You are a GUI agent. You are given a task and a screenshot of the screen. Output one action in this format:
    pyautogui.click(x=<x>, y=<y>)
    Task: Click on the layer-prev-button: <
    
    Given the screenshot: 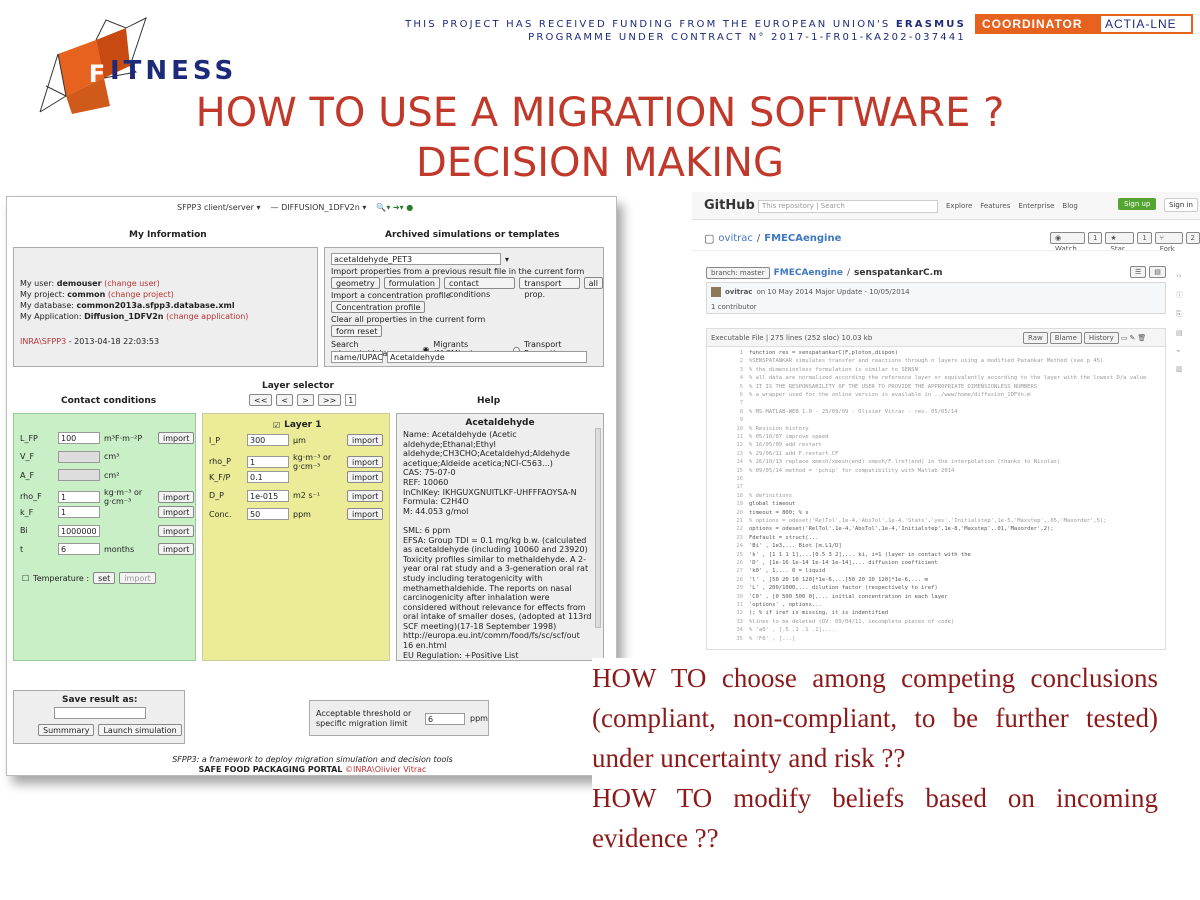 What is the action you would take?
    pyautogui.click(x=285, y=400)
    